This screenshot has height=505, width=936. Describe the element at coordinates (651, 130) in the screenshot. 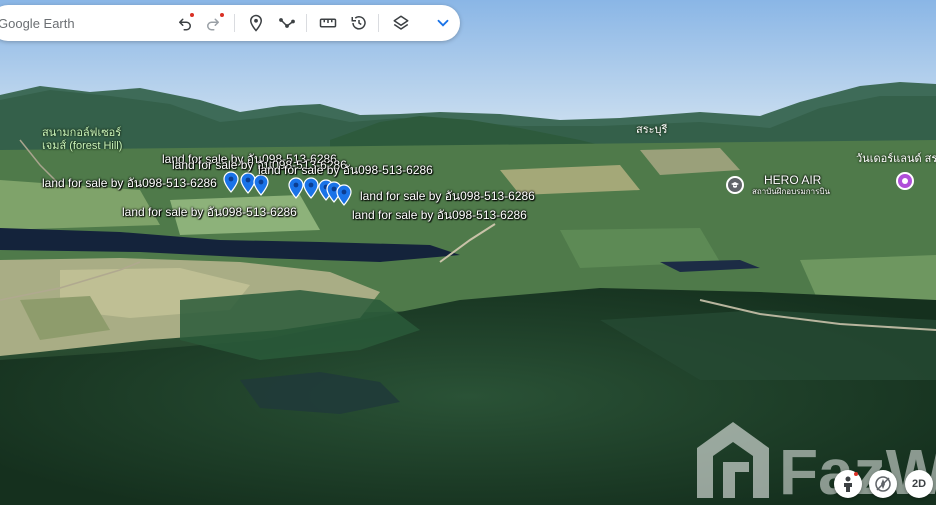

I see `place-label-saraburi: สระบุรี` at that location.